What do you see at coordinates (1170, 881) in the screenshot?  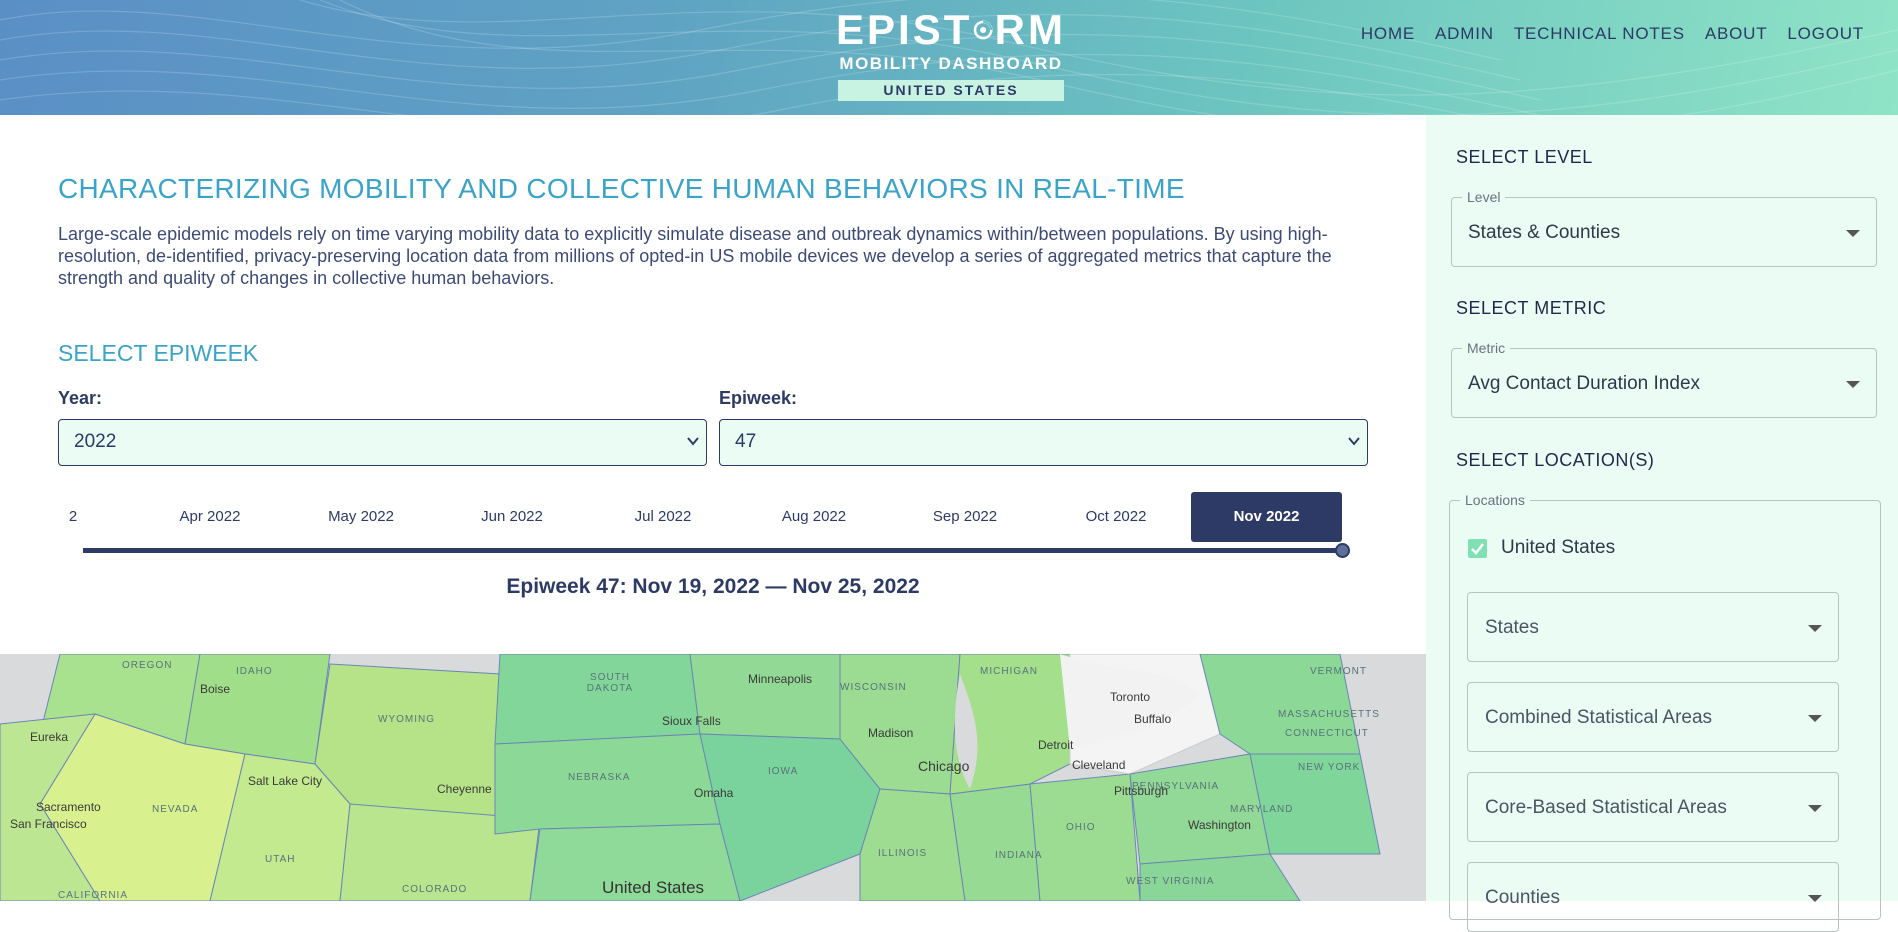 I see `map-state-label: WEST VIRGINIA` at bounding box center [1170, 881].